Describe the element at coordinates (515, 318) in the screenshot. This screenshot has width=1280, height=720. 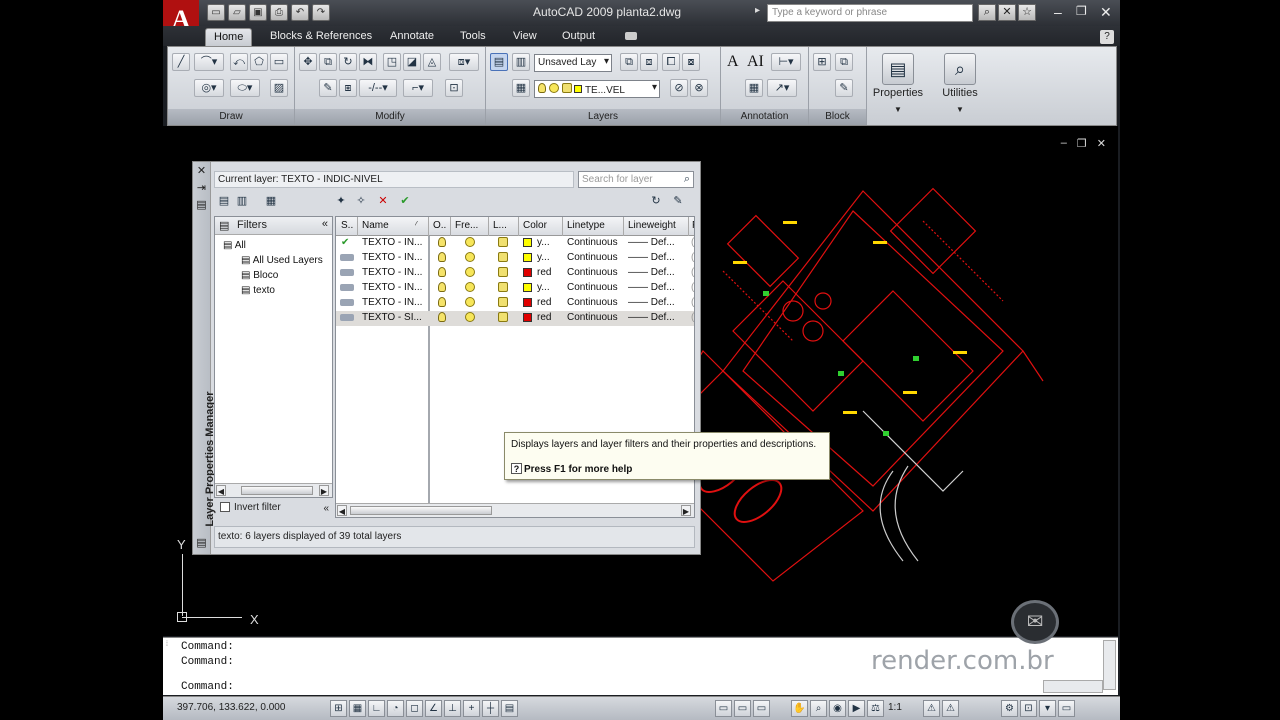
I see `table-row: TEXTO - SI... red Continuous —— Def... (` at that location.